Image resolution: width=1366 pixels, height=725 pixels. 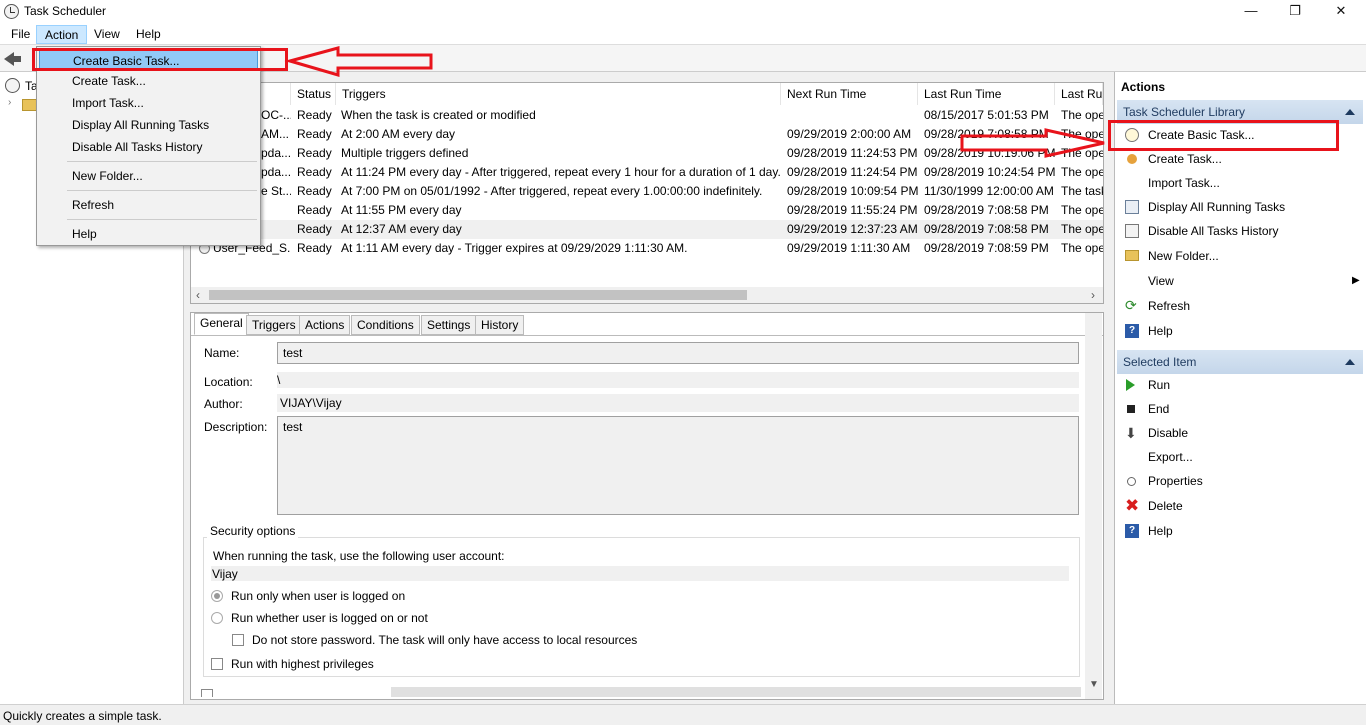 I want to click on menu-disable-history: Disable All Tasks History, so click(x=148, y=147).